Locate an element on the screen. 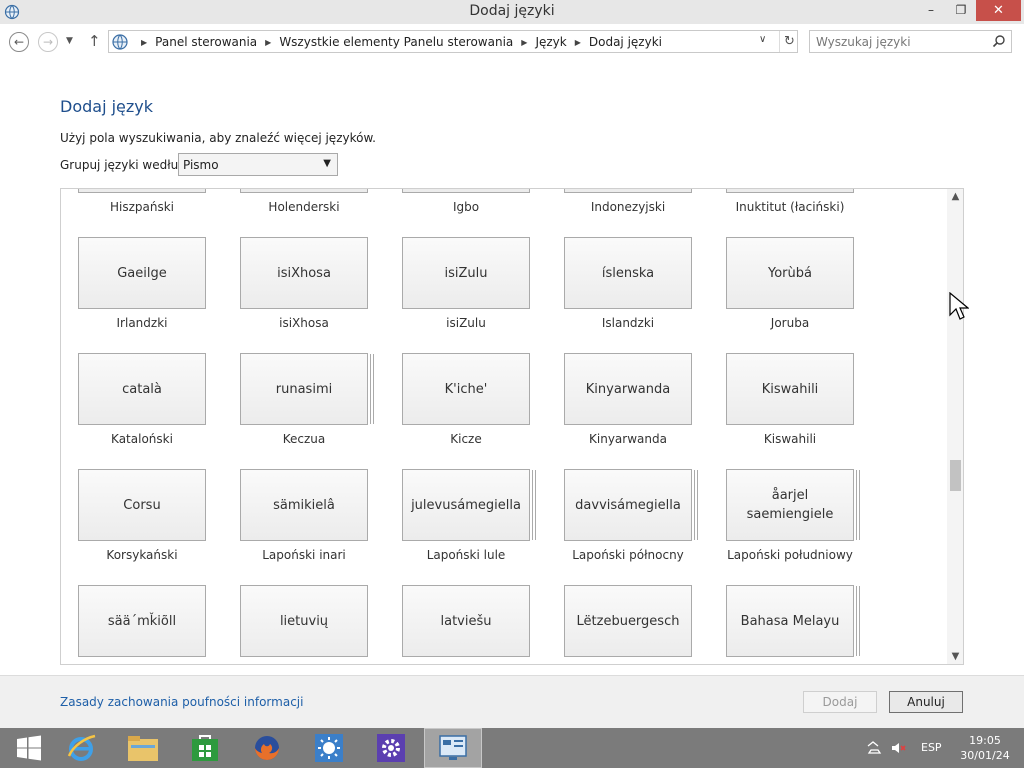 The height and width of the screenshot is (768, 1024). taskbar-firefox is located at coordinates (267, 748).